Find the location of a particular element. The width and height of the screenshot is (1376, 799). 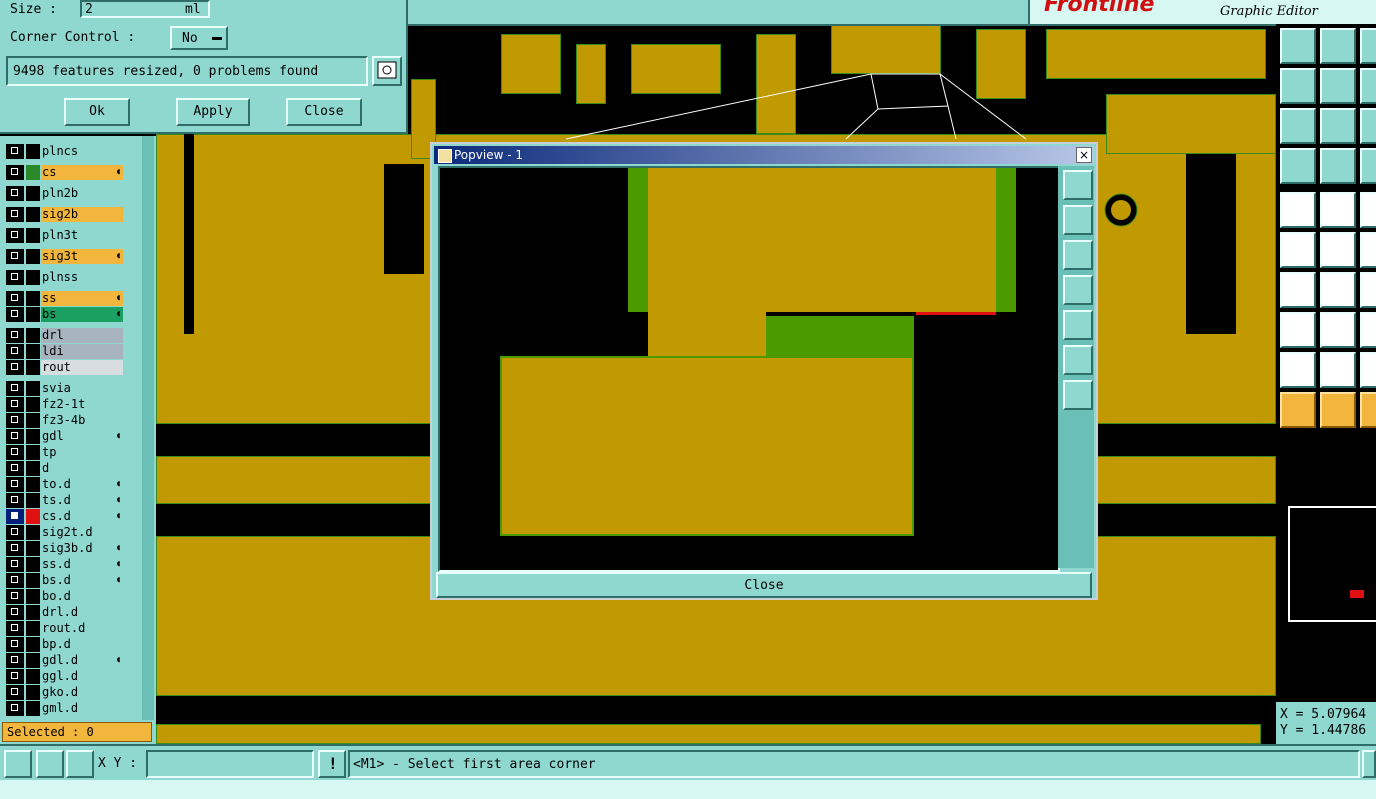

shield-icon is located at coordinates (1368, 410).